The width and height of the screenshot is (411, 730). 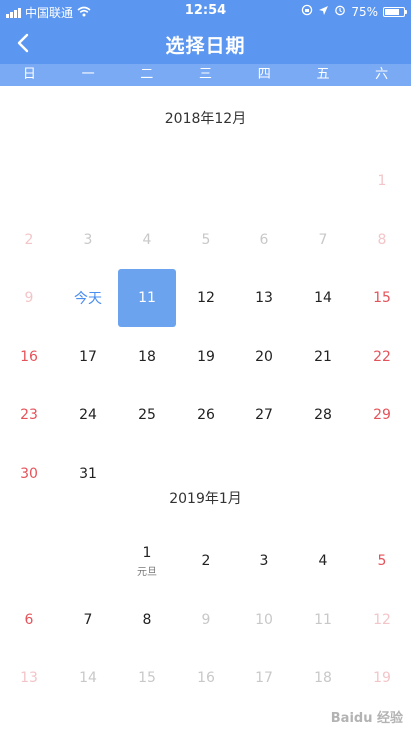 What do you see at coordinates (205, 499) in the screenshot?
I see `month-title: 2019年1月` at bounding box center [205, 499].